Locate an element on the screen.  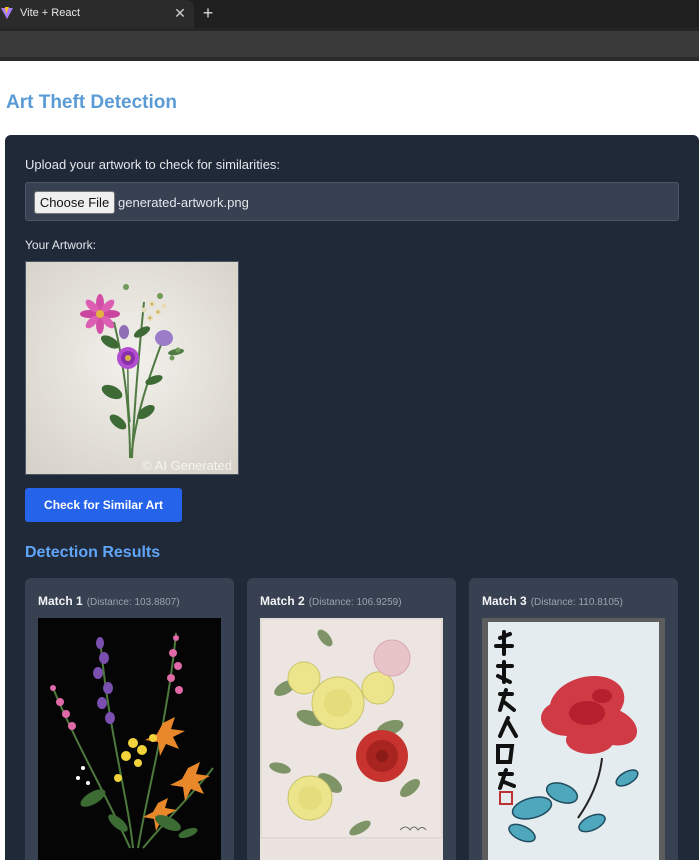
match-label: Match 3 is located at coordinates (504, 601).